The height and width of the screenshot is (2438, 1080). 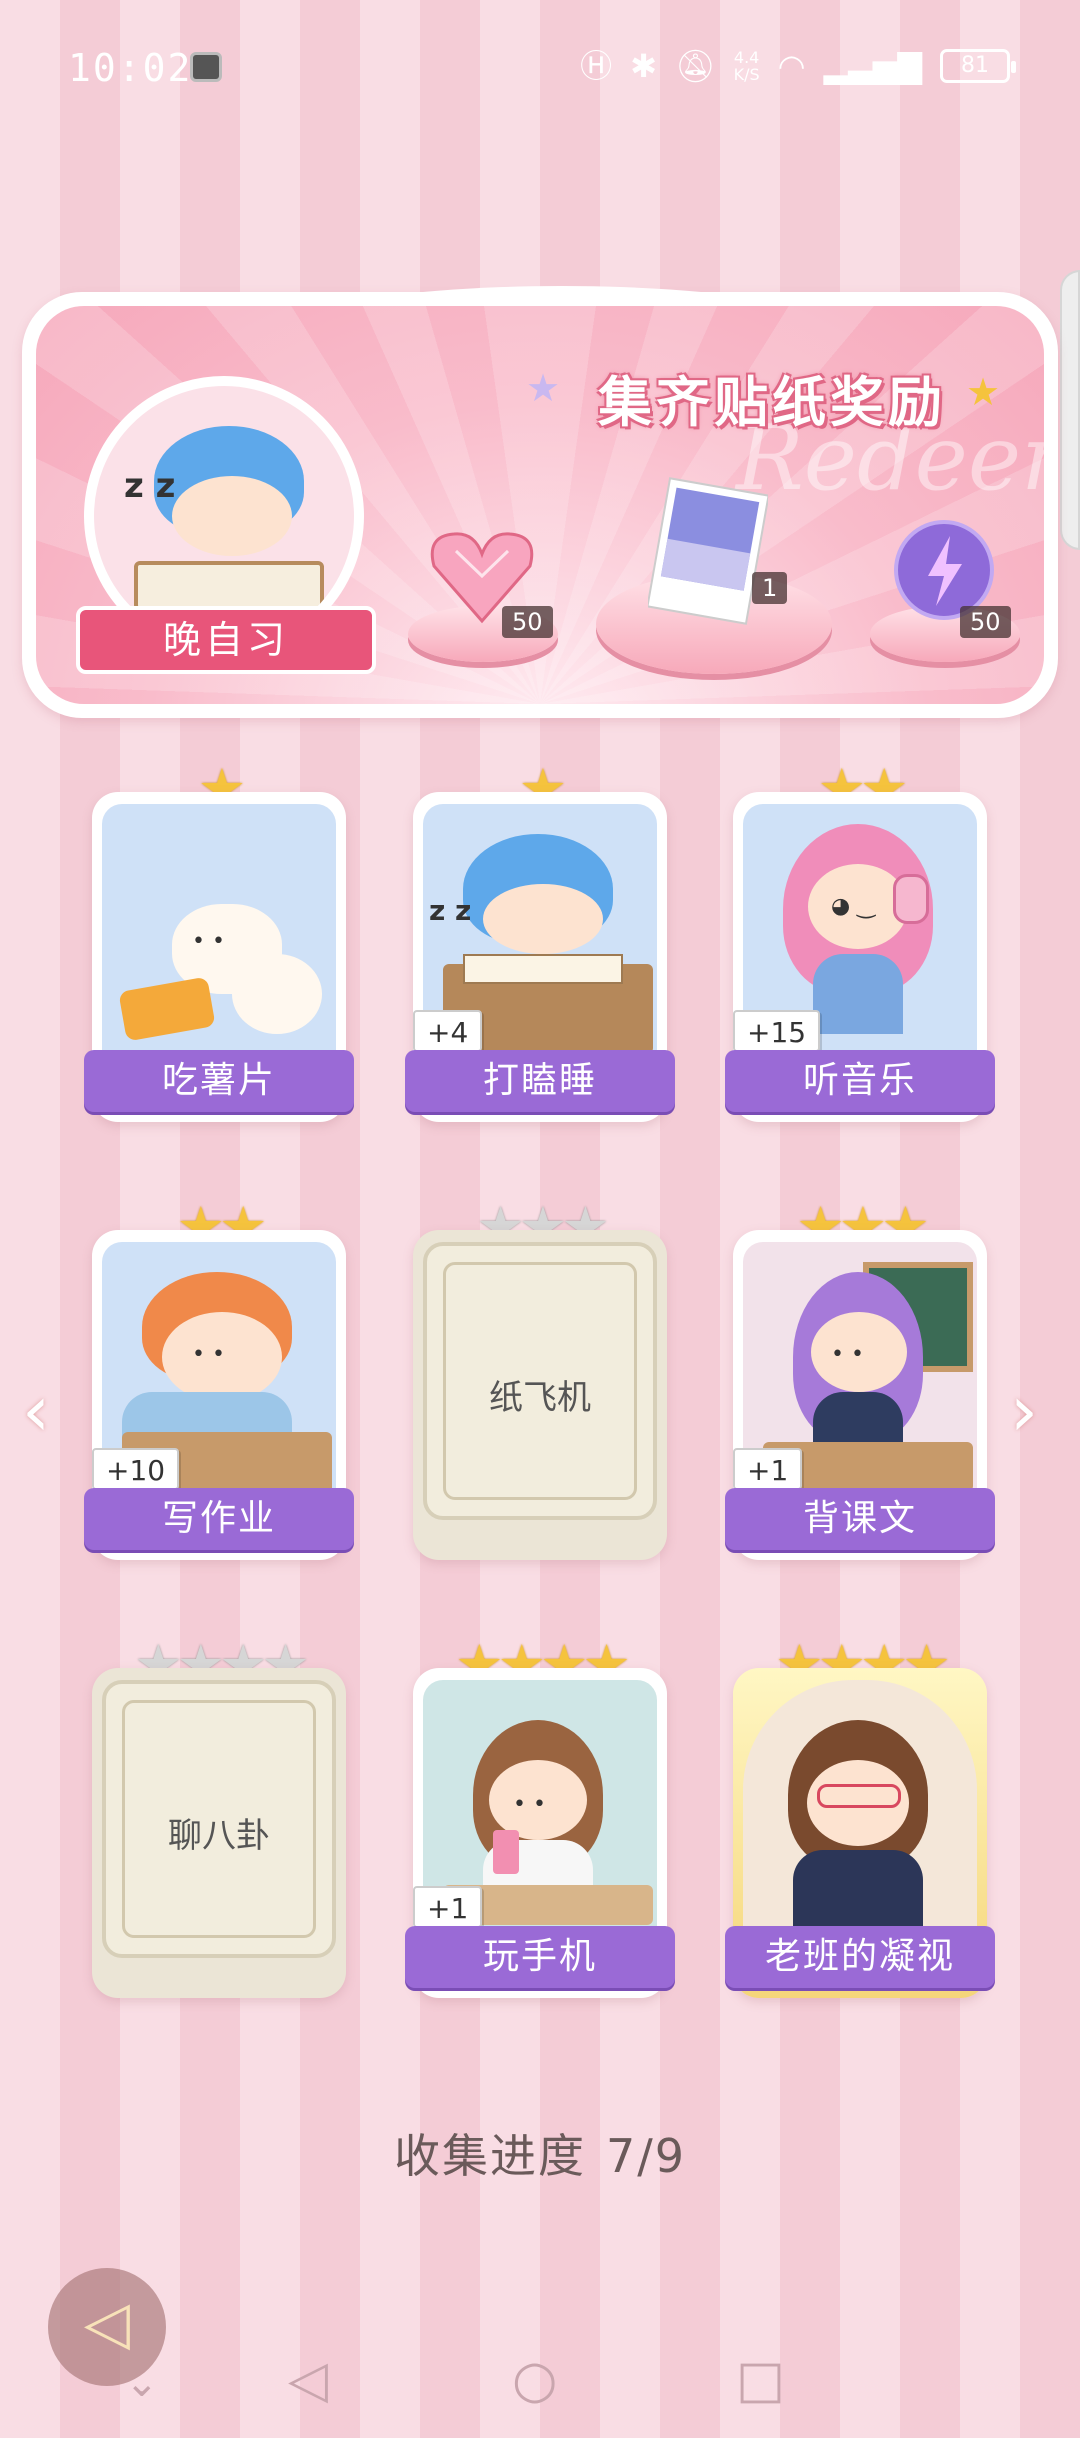 I want to click on bonus-badge: +4, so click(x=448, y=1031).